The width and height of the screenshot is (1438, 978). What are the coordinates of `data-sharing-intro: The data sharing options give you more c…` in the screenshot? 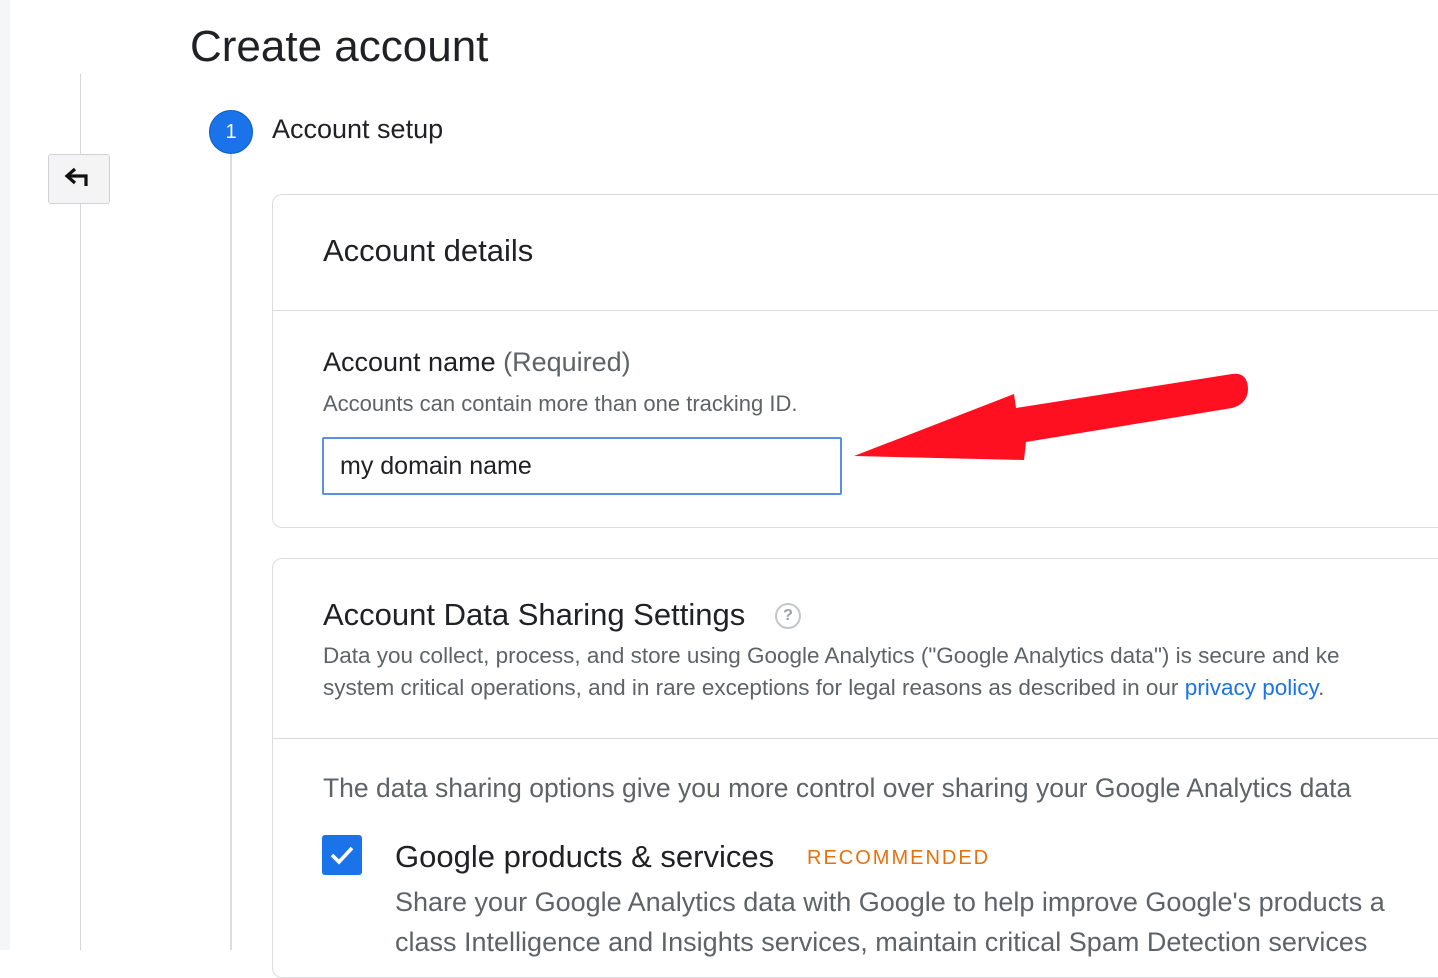 It's located at (837, 788).